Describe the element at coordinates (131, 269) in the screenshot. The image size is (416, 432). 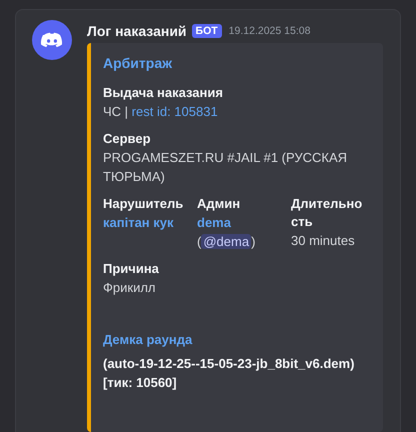
I see `field-name: Причина` at that location.